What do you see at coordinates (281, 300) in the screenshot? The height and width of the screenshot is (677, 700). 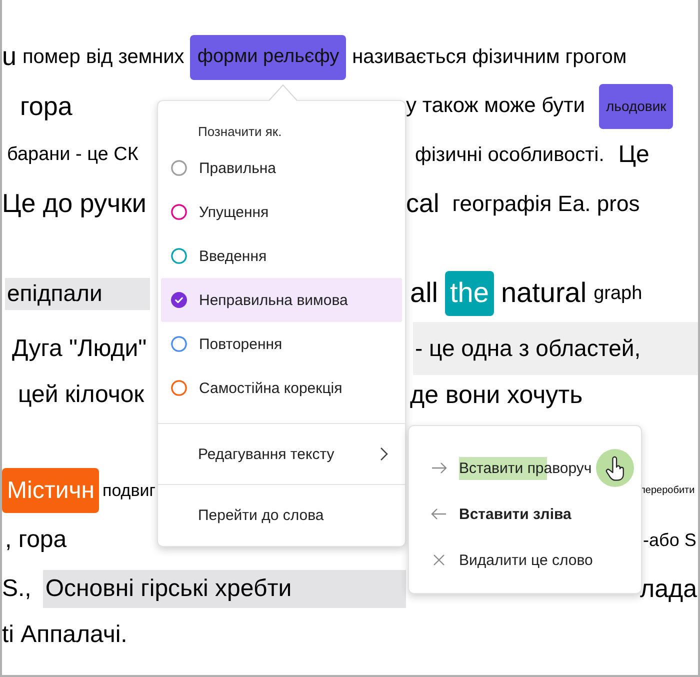 I see `mark-option: Неправильна вимова` at bounding box center [281, 300].